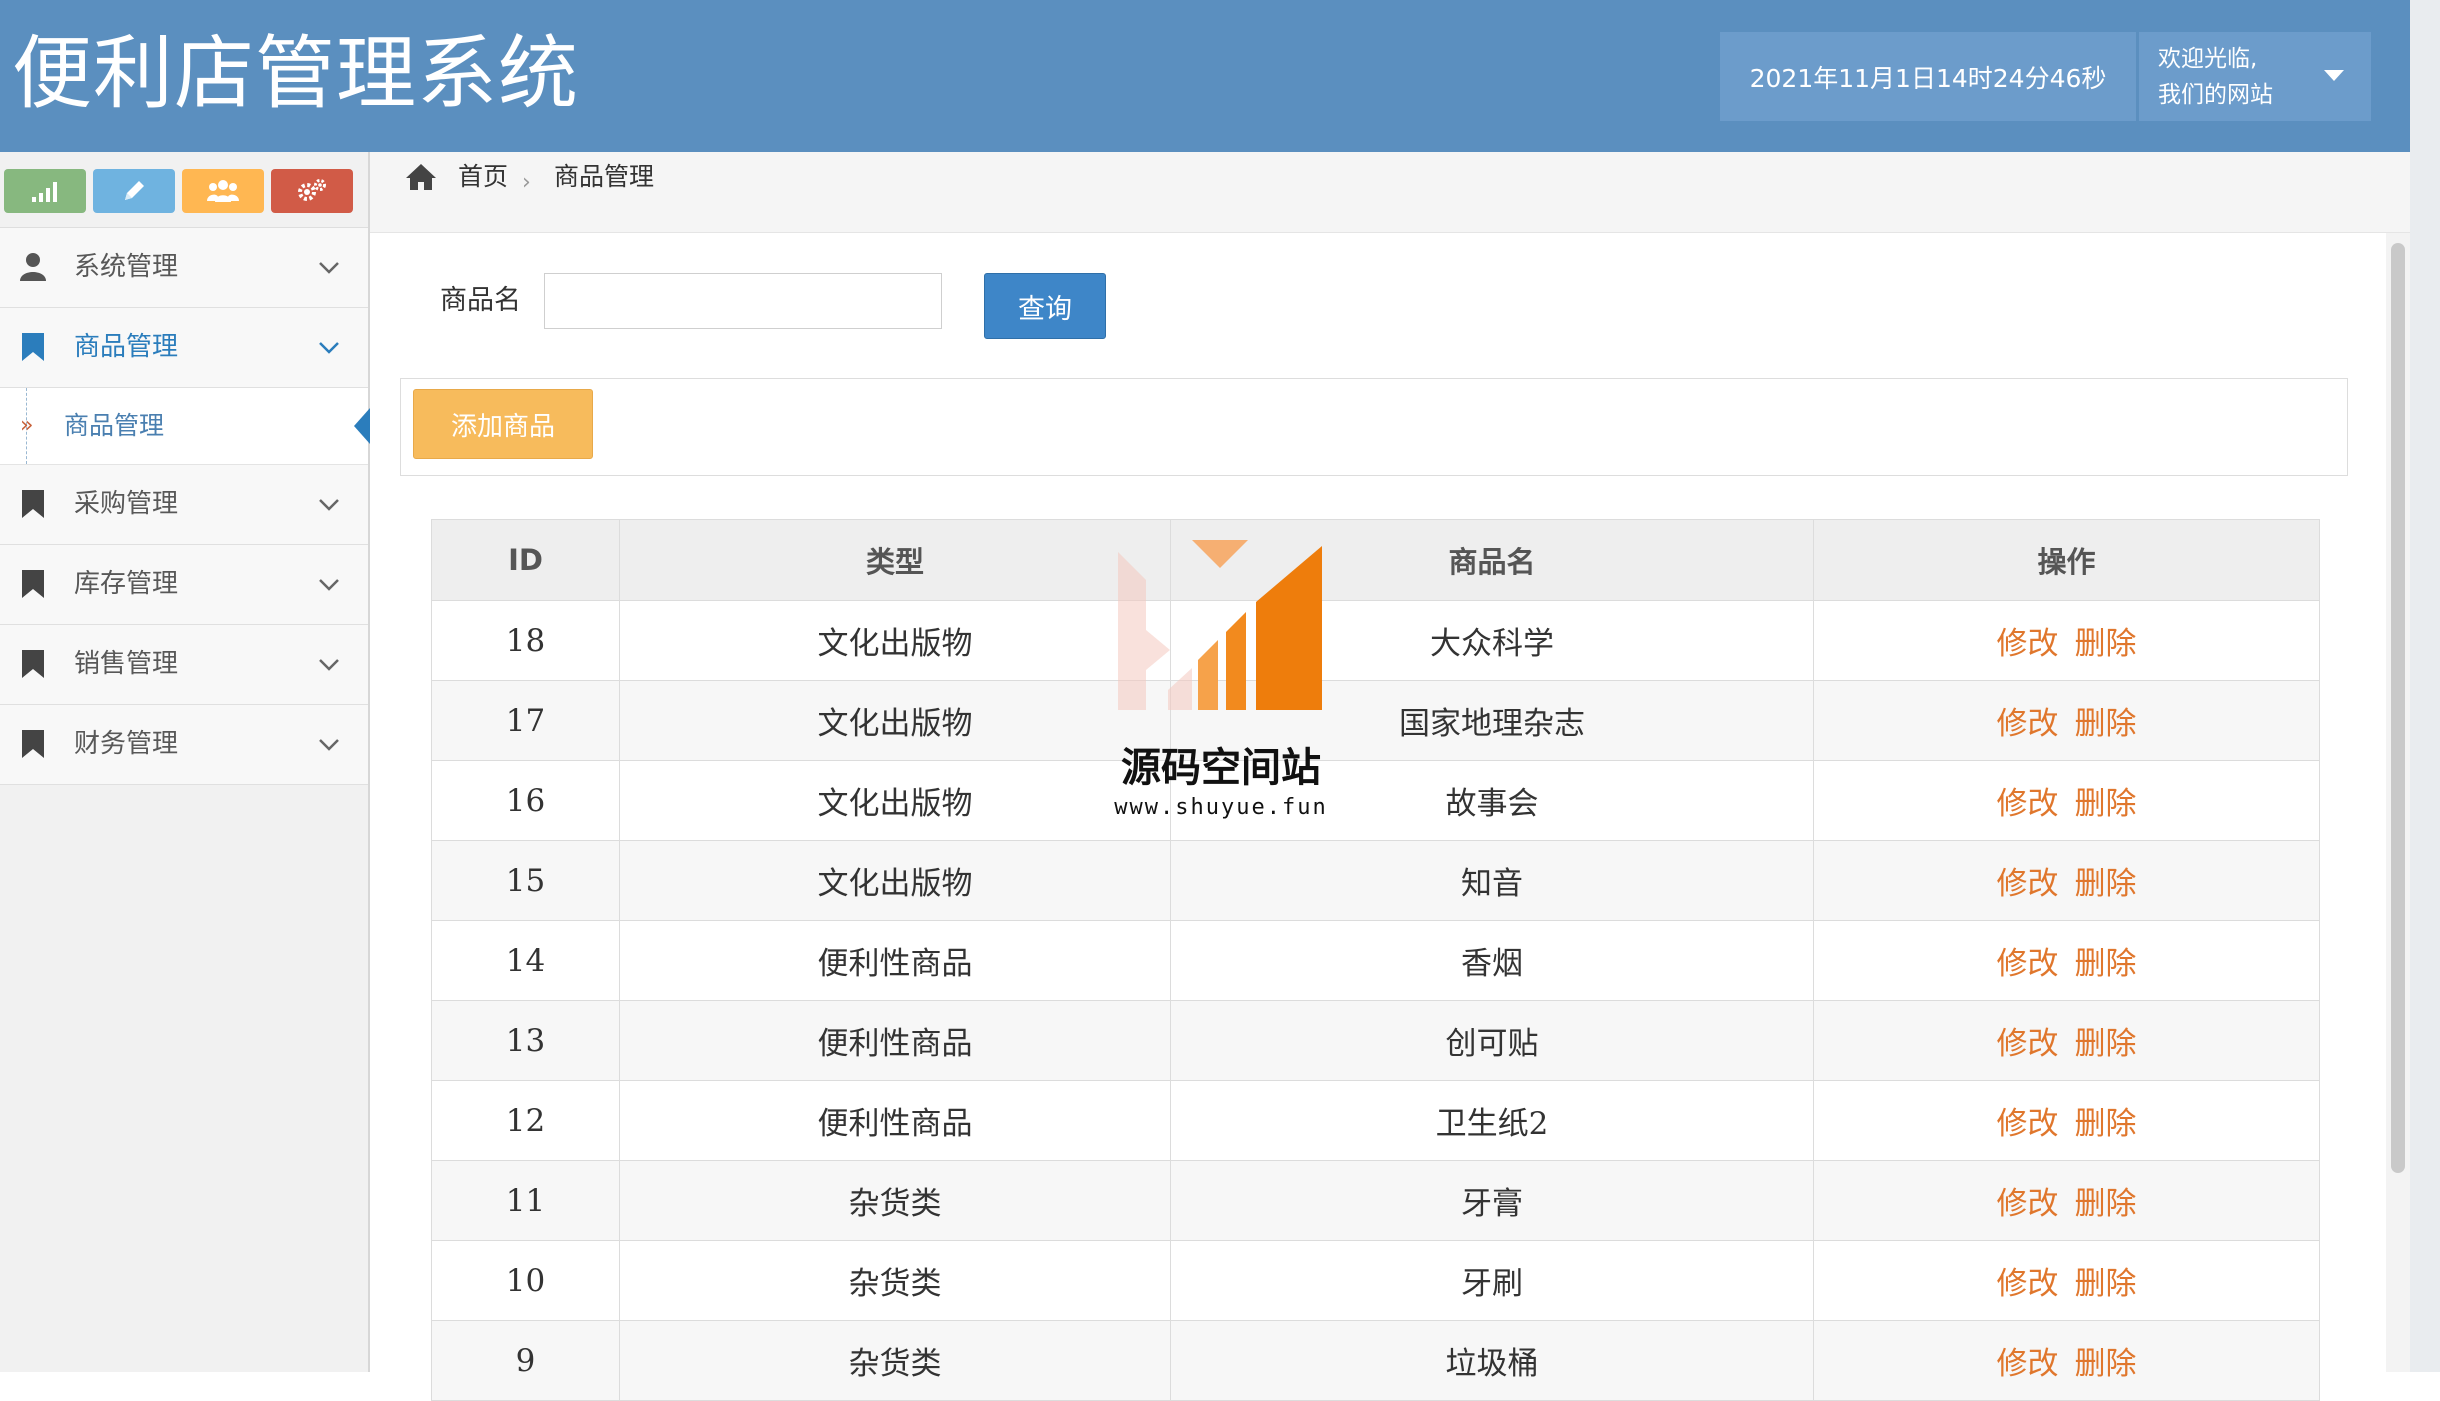  I want to click on user-menu: 欢迎光临, 我们的网站, so click(2255, 76).